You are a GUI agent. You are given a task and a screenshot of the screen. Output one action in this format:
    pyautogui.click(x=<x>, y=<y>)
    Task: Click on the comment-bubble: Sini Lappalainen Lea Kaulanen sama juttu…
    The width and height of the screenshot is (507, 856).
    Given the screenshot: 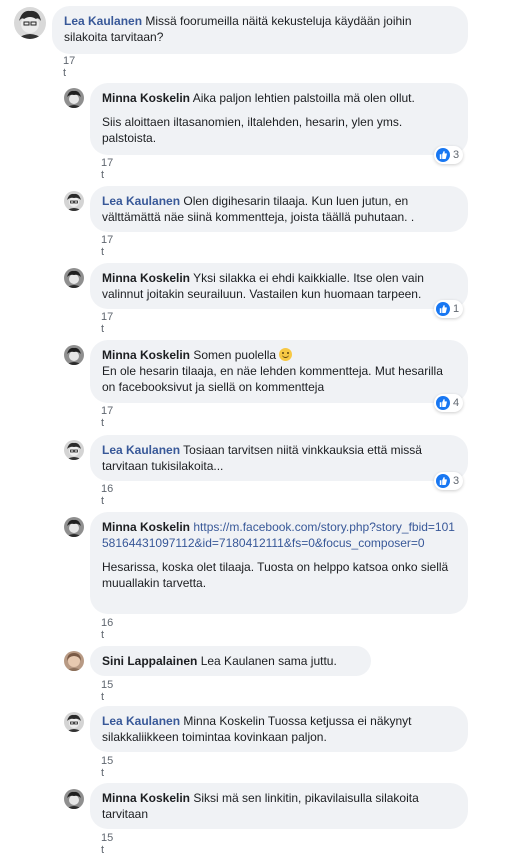 What is the action you would take?
    pyautogui.click(x=230, y=661)
    